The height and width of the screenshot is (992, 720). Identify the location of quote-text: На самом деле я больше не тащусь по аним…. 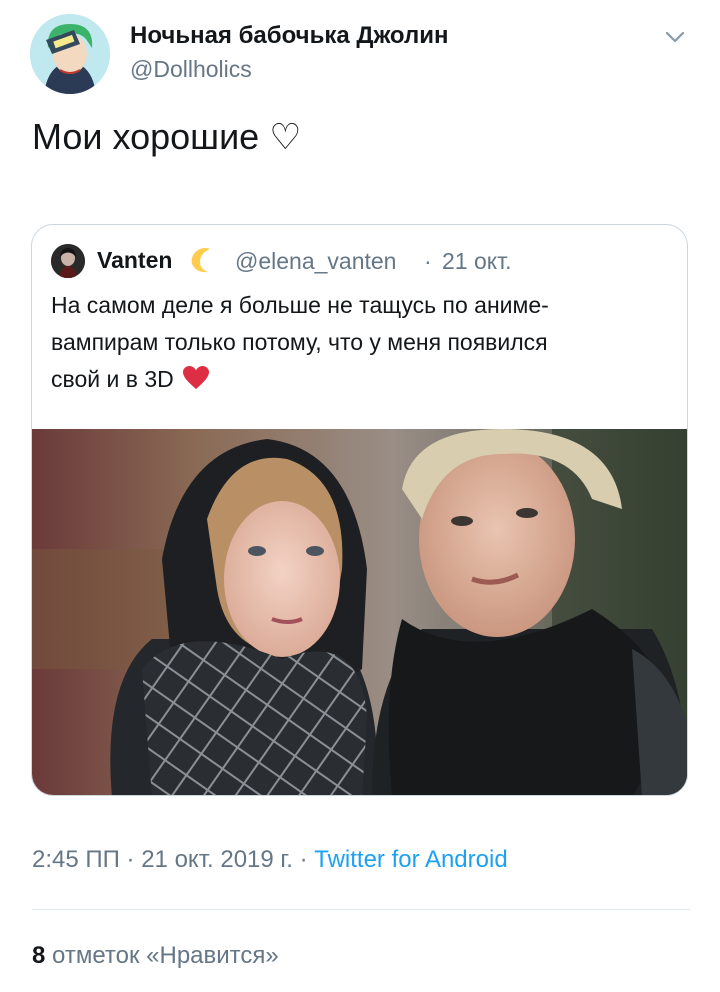
(366, 342).